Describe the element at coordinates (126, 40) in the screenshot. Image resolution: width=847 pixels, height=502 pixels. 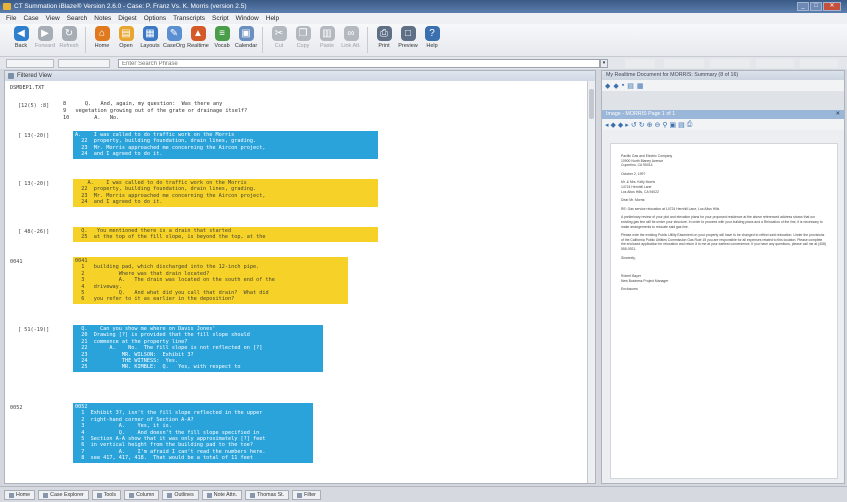
I see `open-button: ▤ Open` at that location.